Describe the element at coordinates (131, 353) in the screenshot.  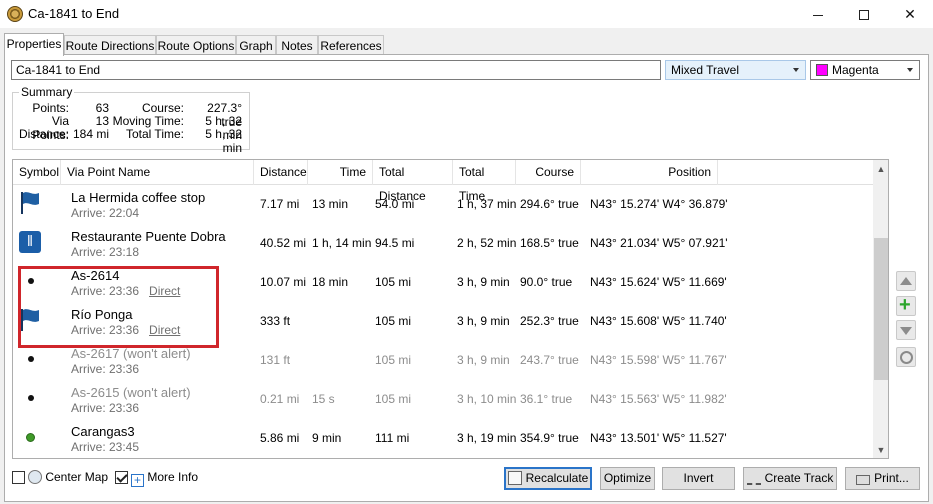
I see `via-point-name: As-2617 (won't alert)` at that location.